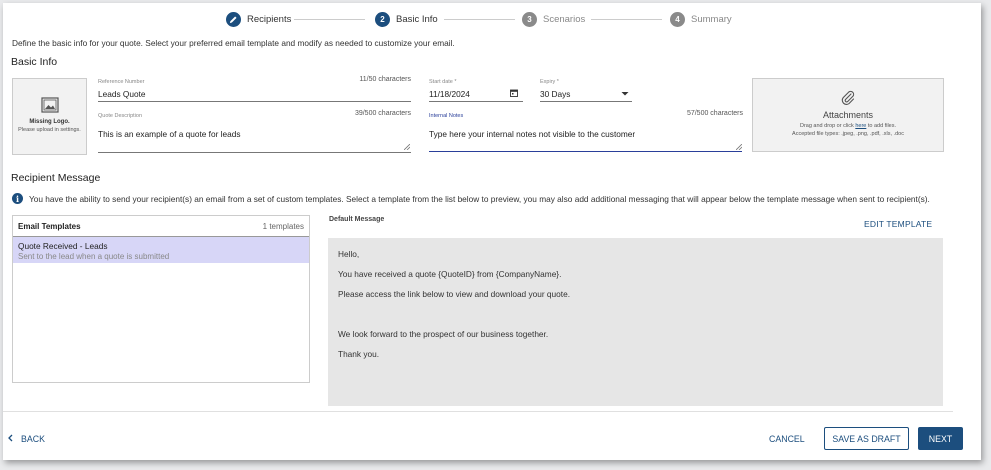 Image resolution: width=991 pixels, height=470 pixels. I want to click on description-label: Quote Description, so click(120, 116).